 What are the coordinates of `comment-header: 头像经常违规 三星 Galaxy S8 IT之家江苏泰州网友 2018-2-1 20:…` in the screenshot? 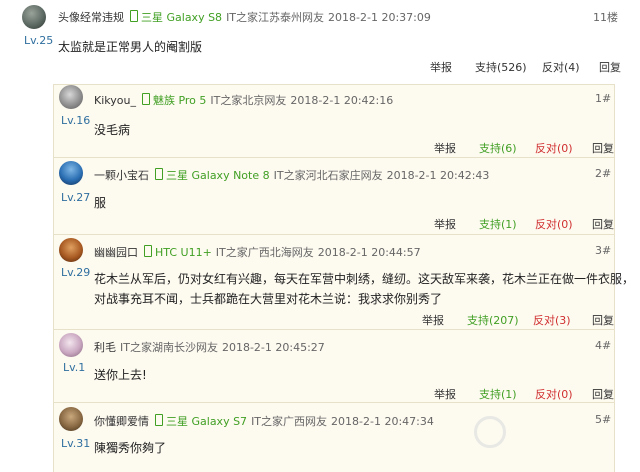 It's located at (244, 17).